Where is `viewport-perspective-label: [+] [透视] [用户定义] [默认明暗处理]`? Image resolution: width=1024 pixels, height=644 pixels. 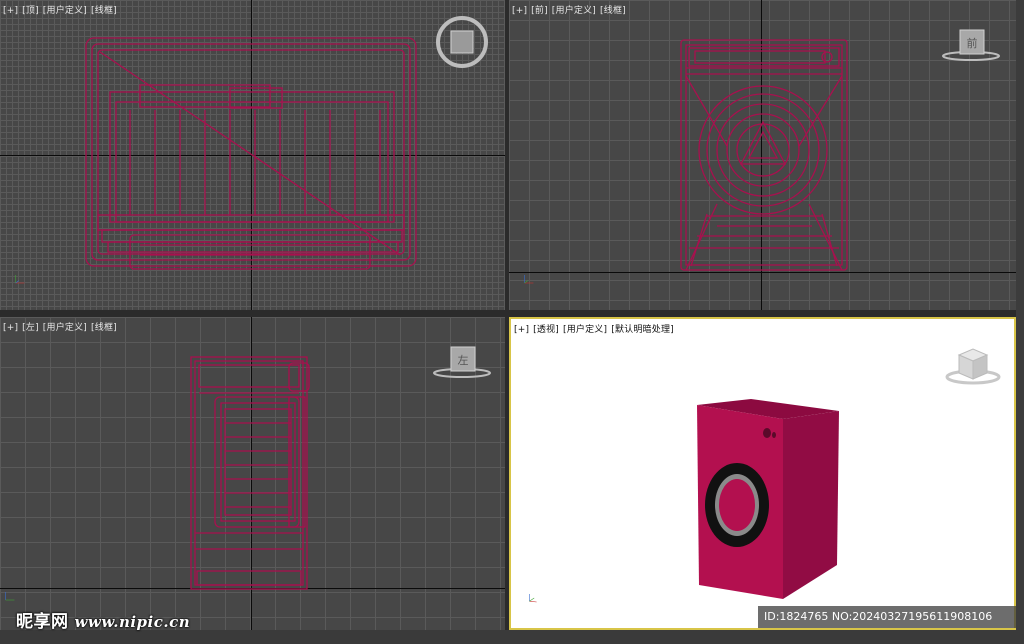 viewport-perspective-label: [+] [透视] [用户定义] [默认明暗处理] is located at coordinates (596, 328).